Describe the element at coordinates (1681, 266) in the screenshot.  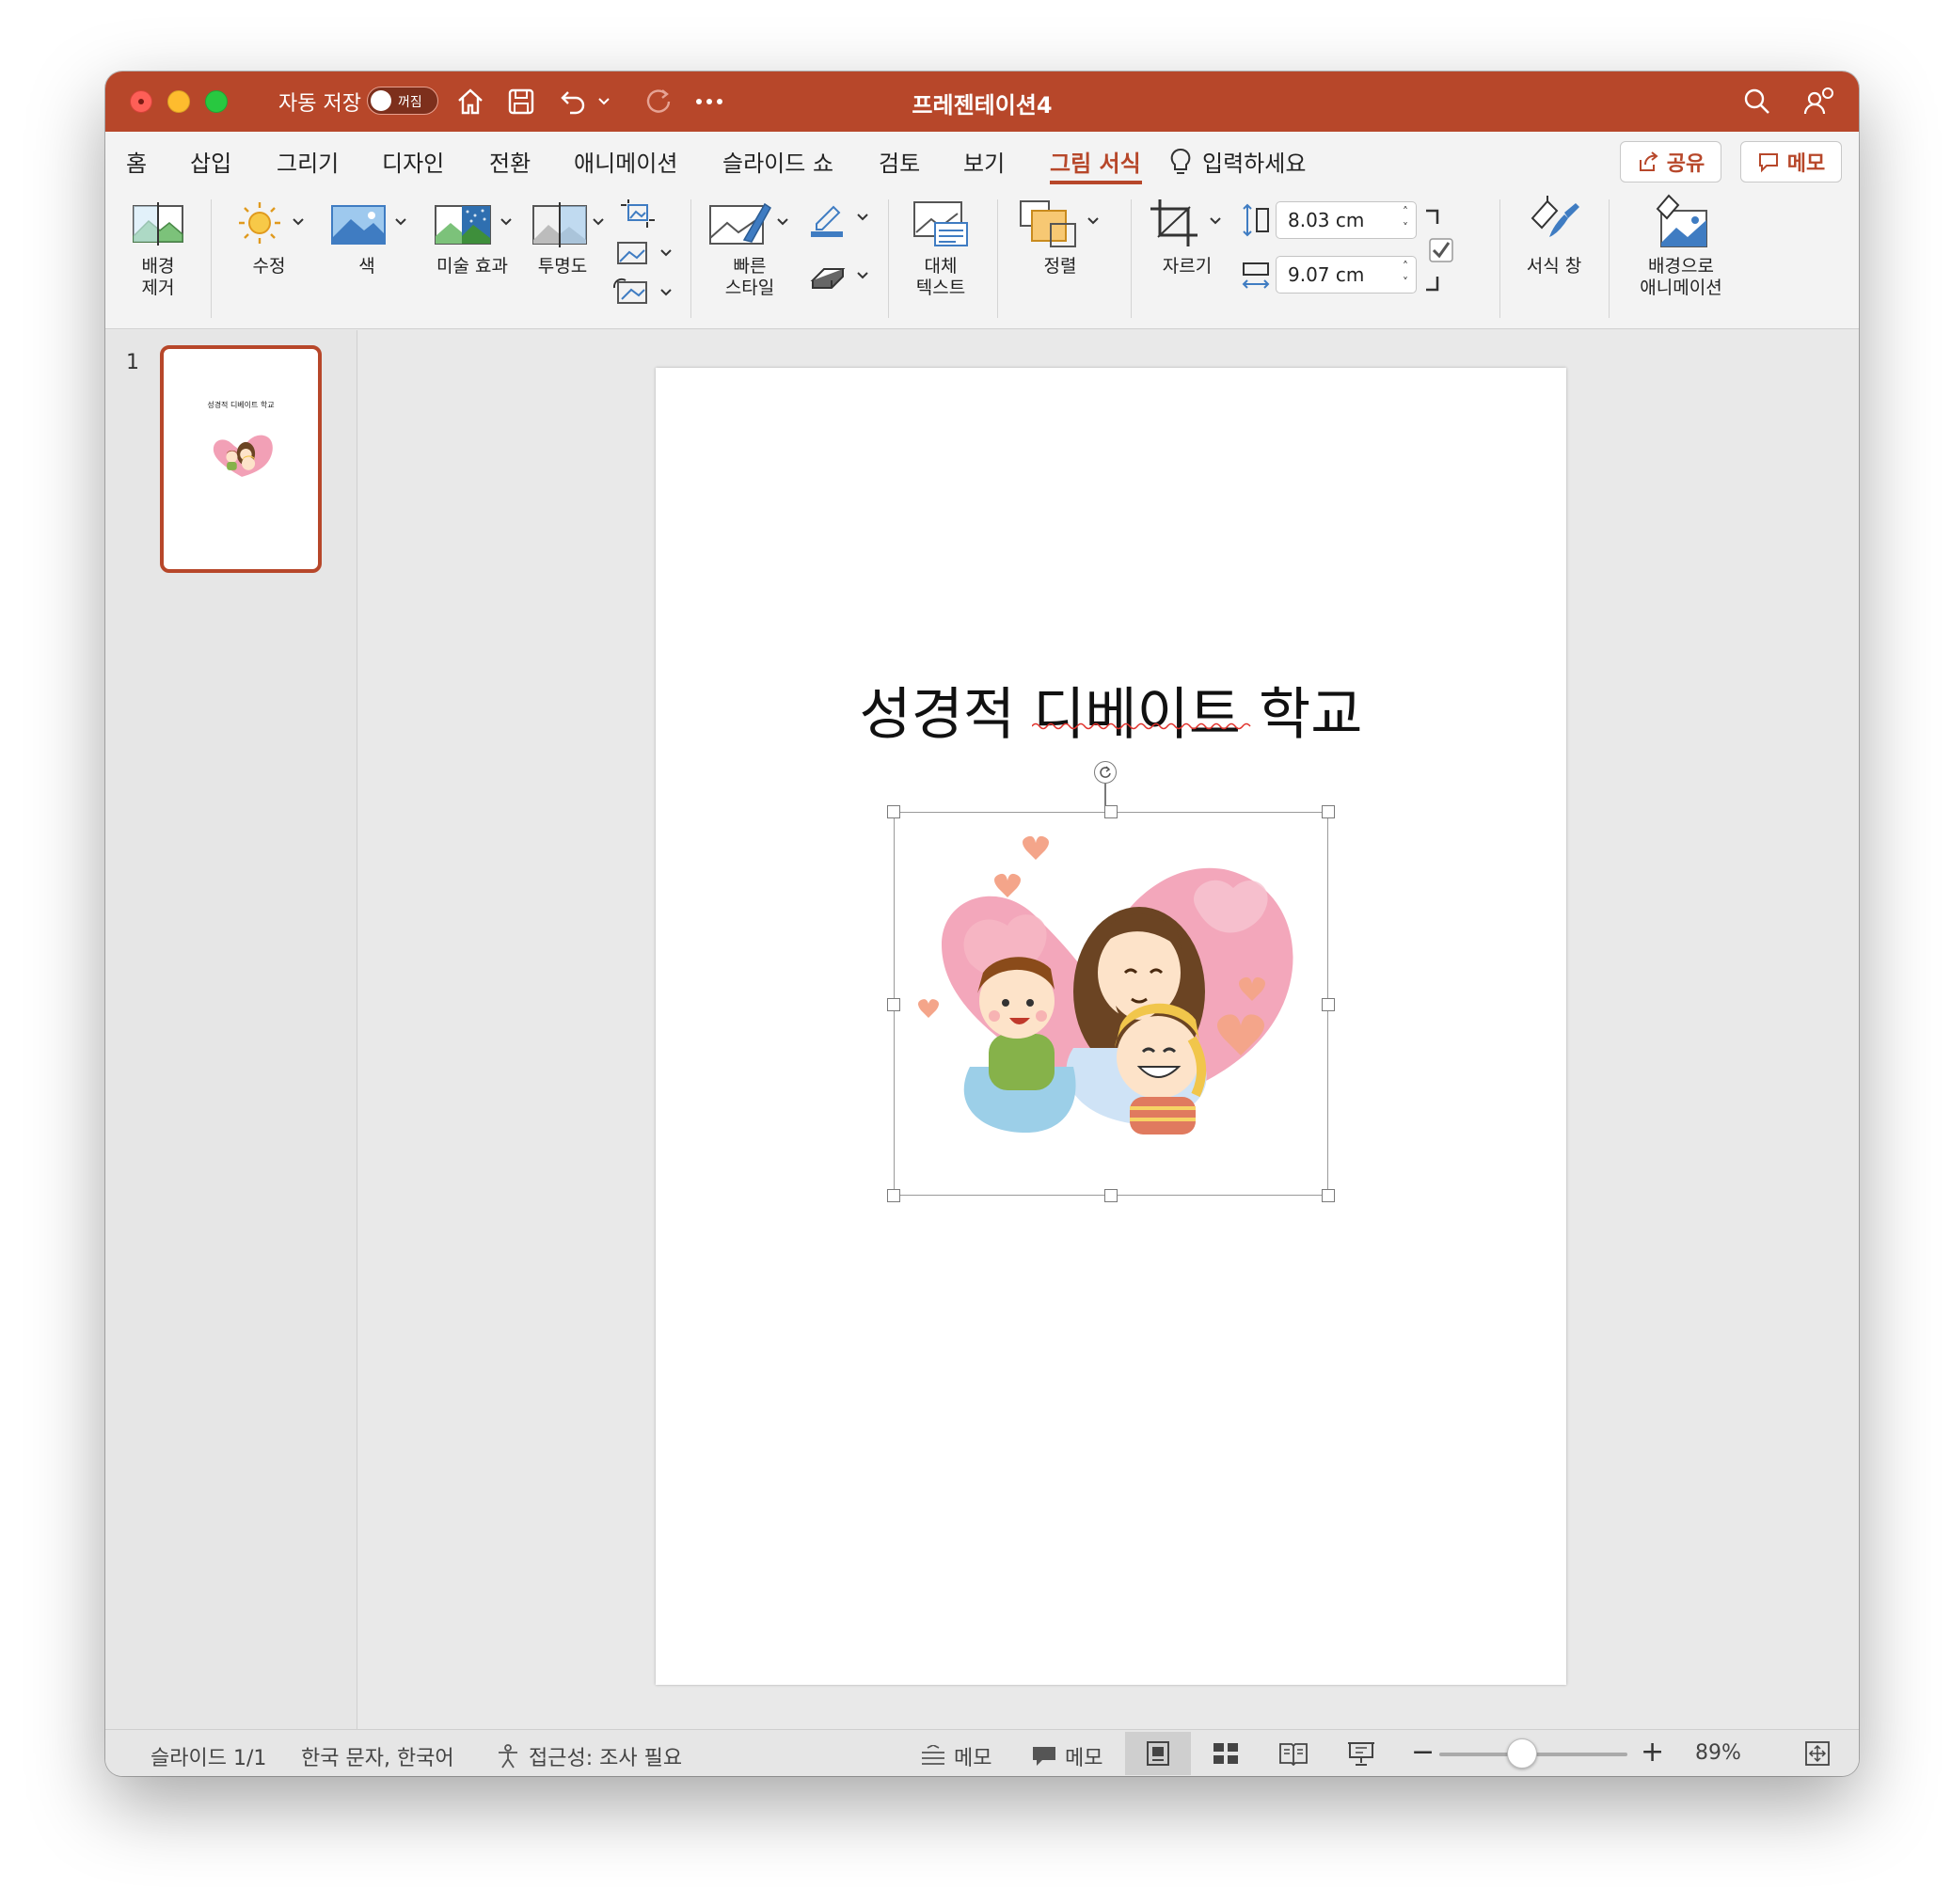
I see `animate-bg-label-1: 배경으로` at that location.